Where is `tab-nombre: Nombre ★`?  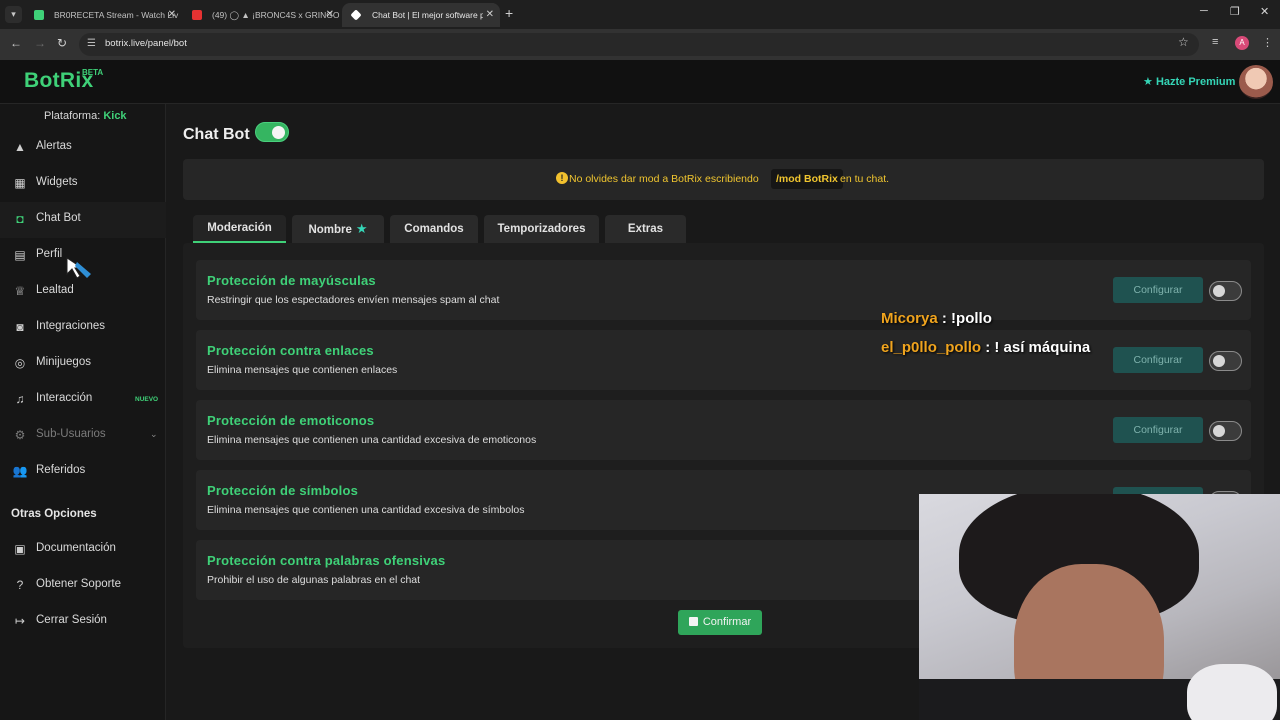
tab-nombre: Nombre ★ is located at coordinates (338, 229).